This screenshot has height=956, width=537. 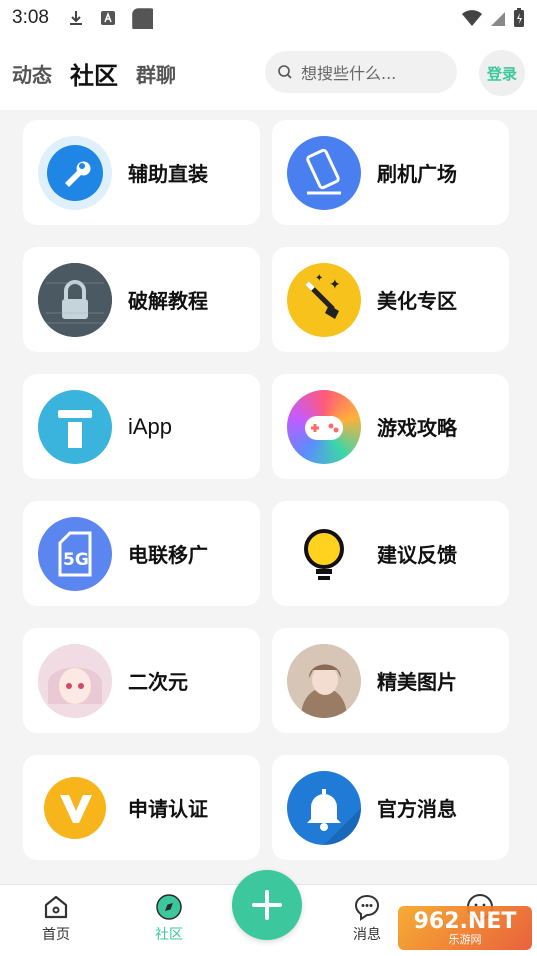 I want to click on tab-dynamic: 动态, so click(x=32, y=73).